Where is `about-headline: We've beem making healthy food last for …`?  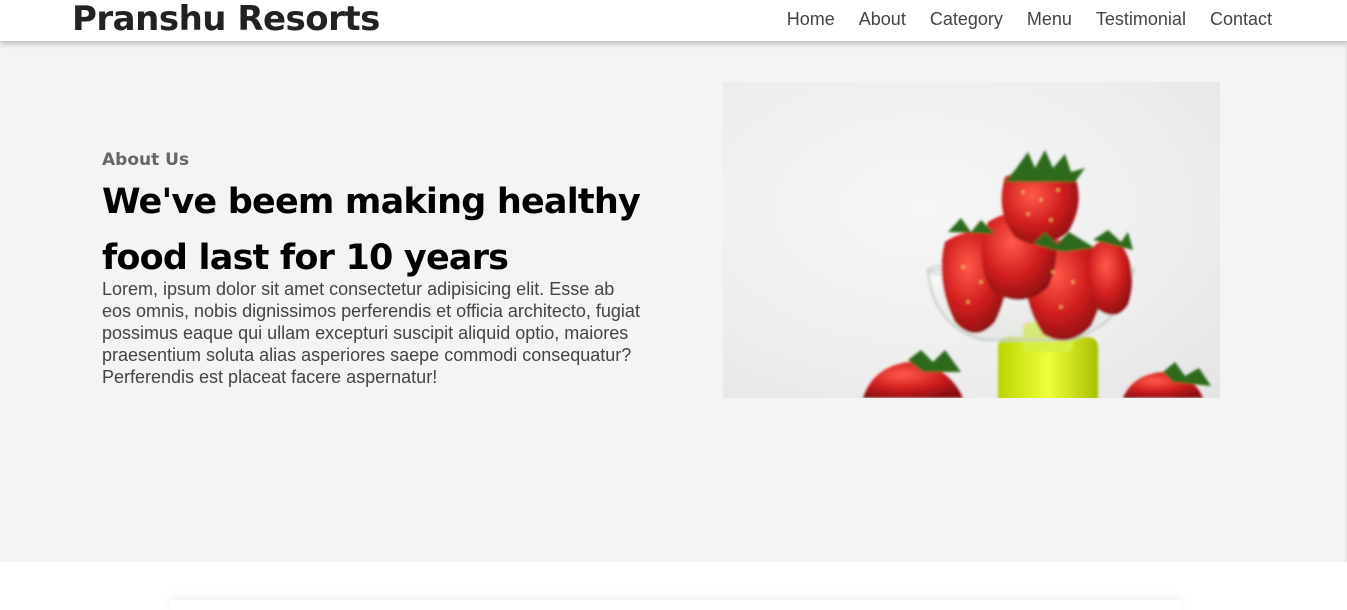
about-headline: We've beem making healthy food last for … is located at coordinates (371, 230).